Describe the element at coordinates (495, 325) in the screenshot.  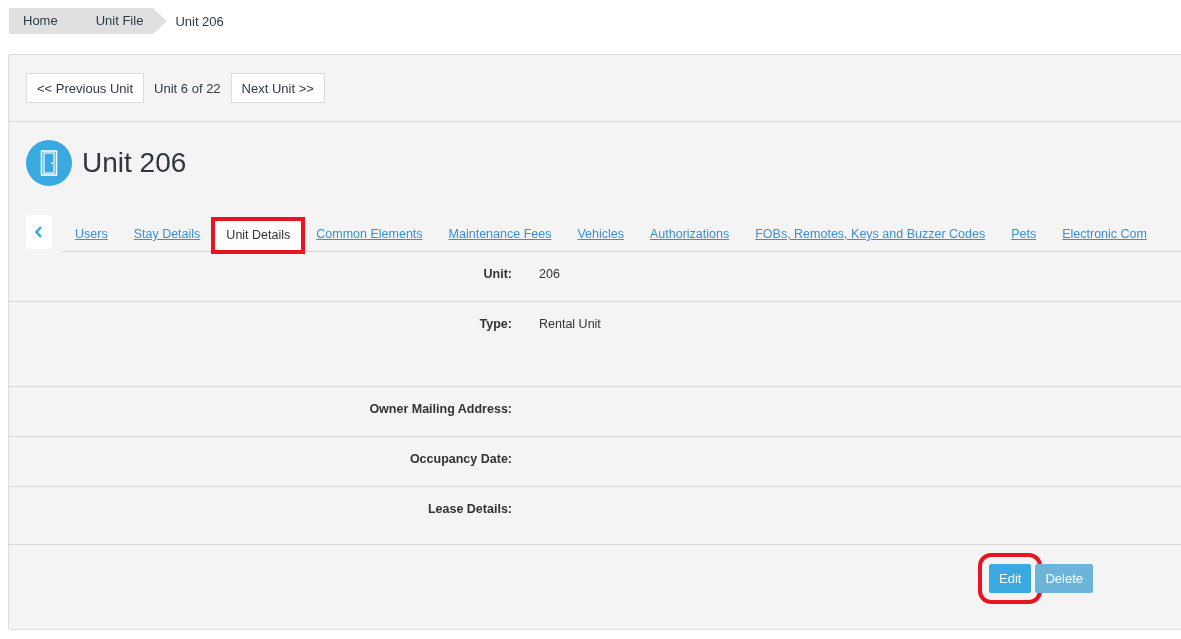
I see `field-label: Type:` at that location.